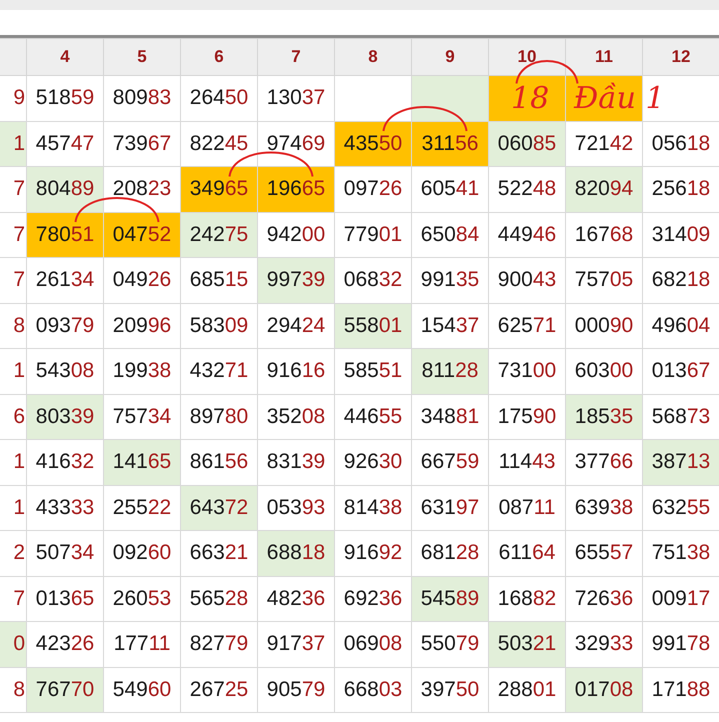 This screenshot has width=719, height=722. Describe the element at coordinates (373, 644) in the screenshot. I see `table-cell: 06908` at that location.